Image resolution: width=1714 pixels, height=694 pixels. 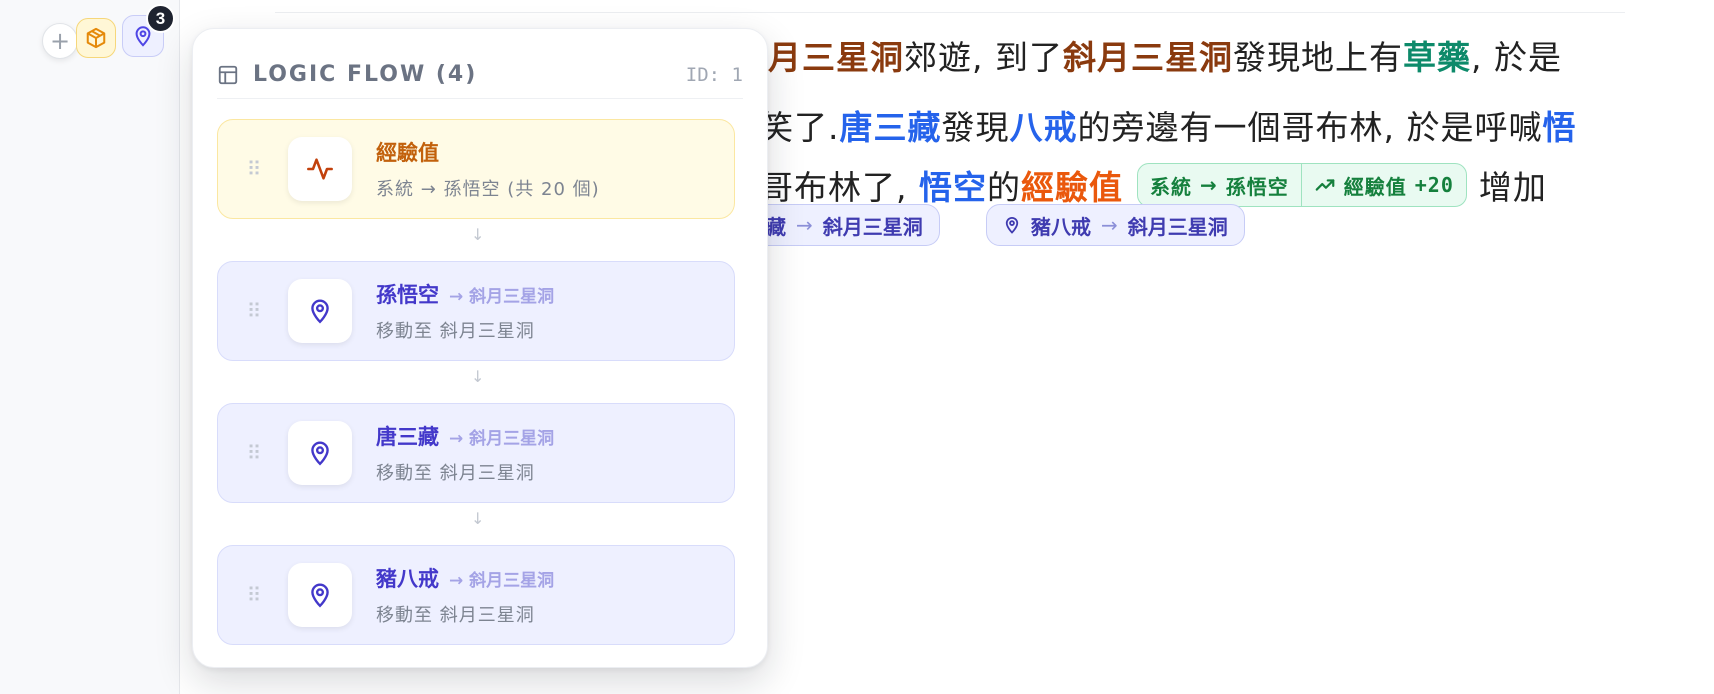 I want to click on card-name: 孫悟空, so click(x=407, y=295).